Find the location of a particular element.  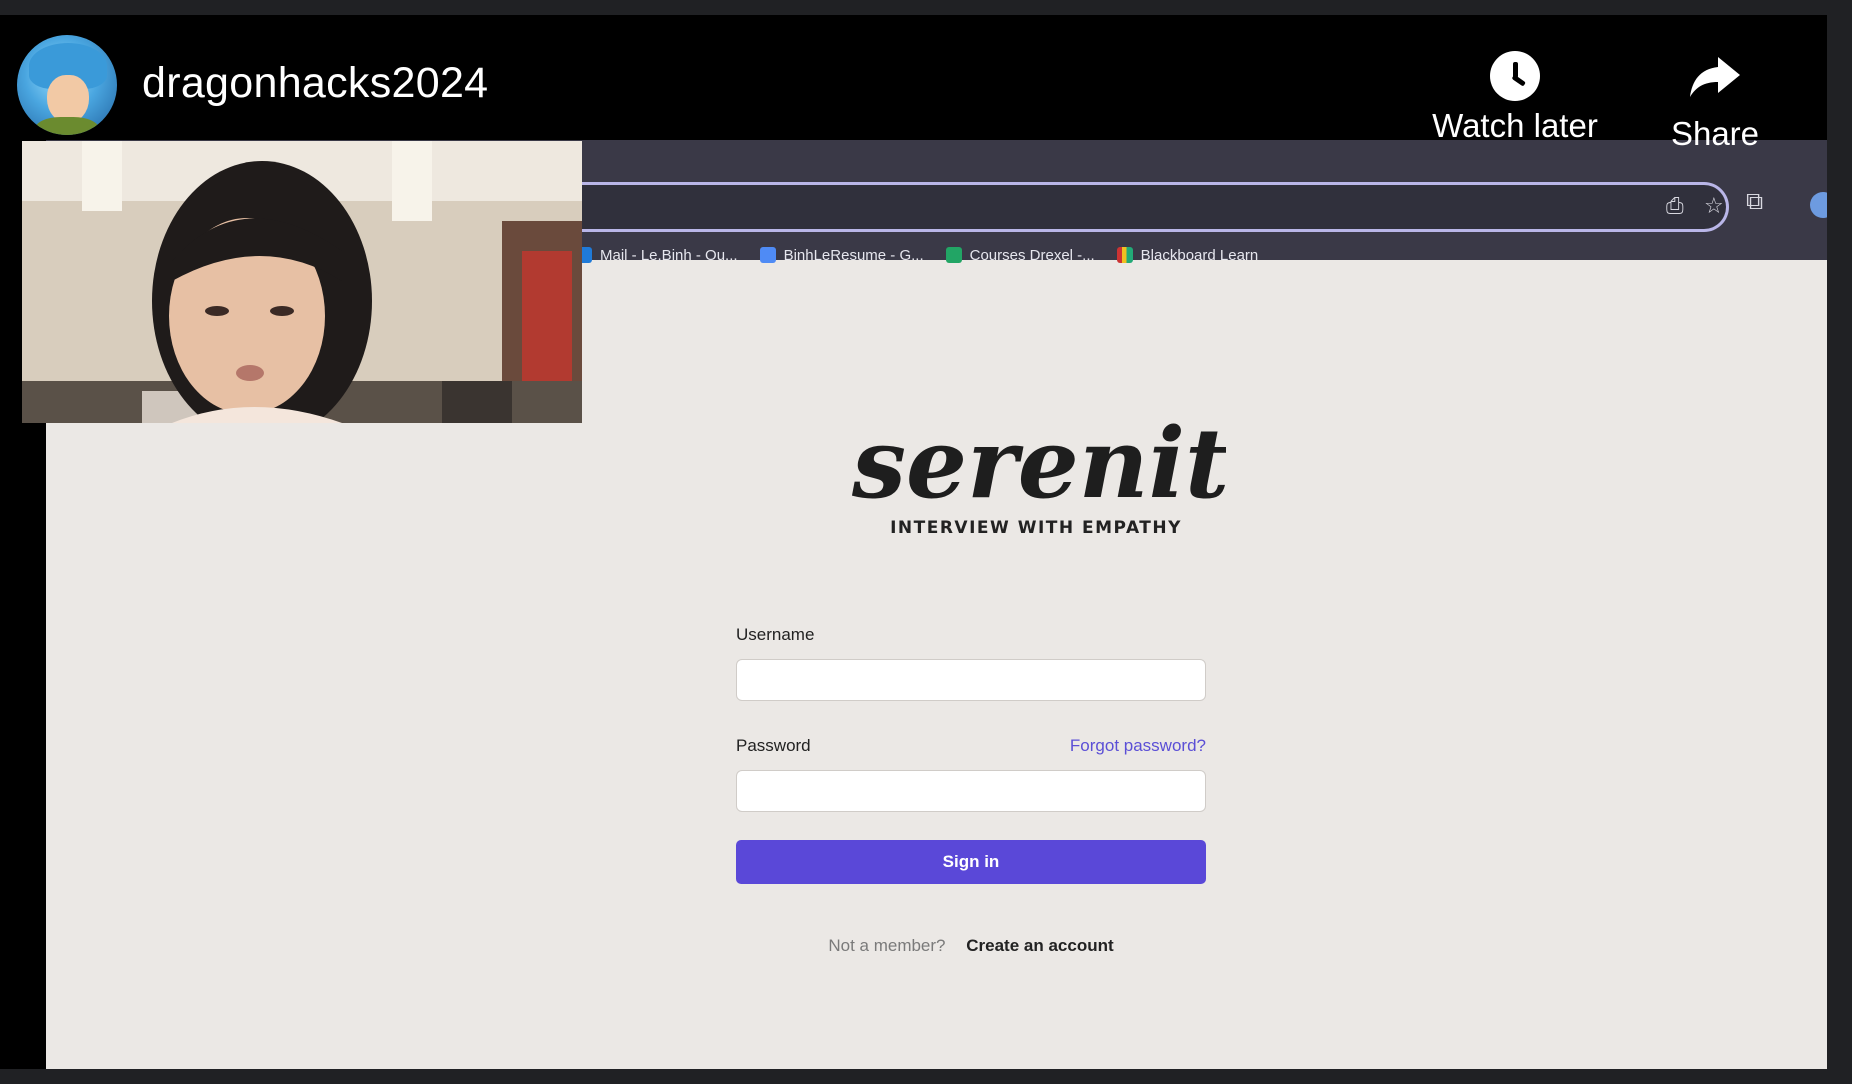

webcam-overlay is located at coordinates (302, 282).